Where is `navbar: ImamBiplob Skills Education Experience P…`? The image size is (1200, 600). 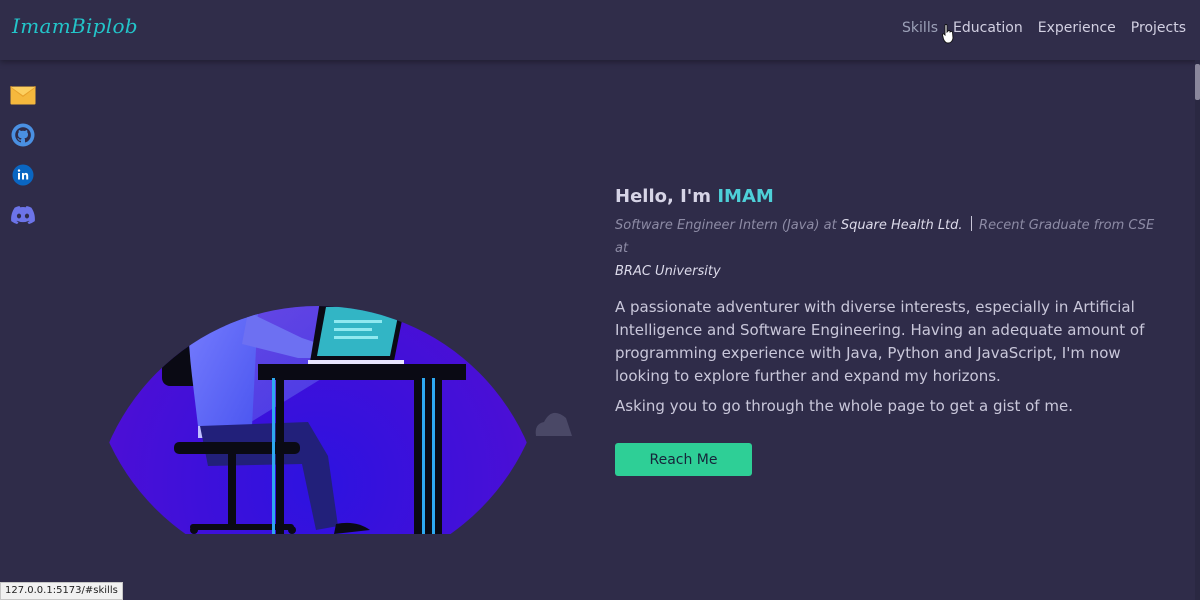 navbar: ImamBiplob Skills Education Experience P… is located at coordinates (600, 30).